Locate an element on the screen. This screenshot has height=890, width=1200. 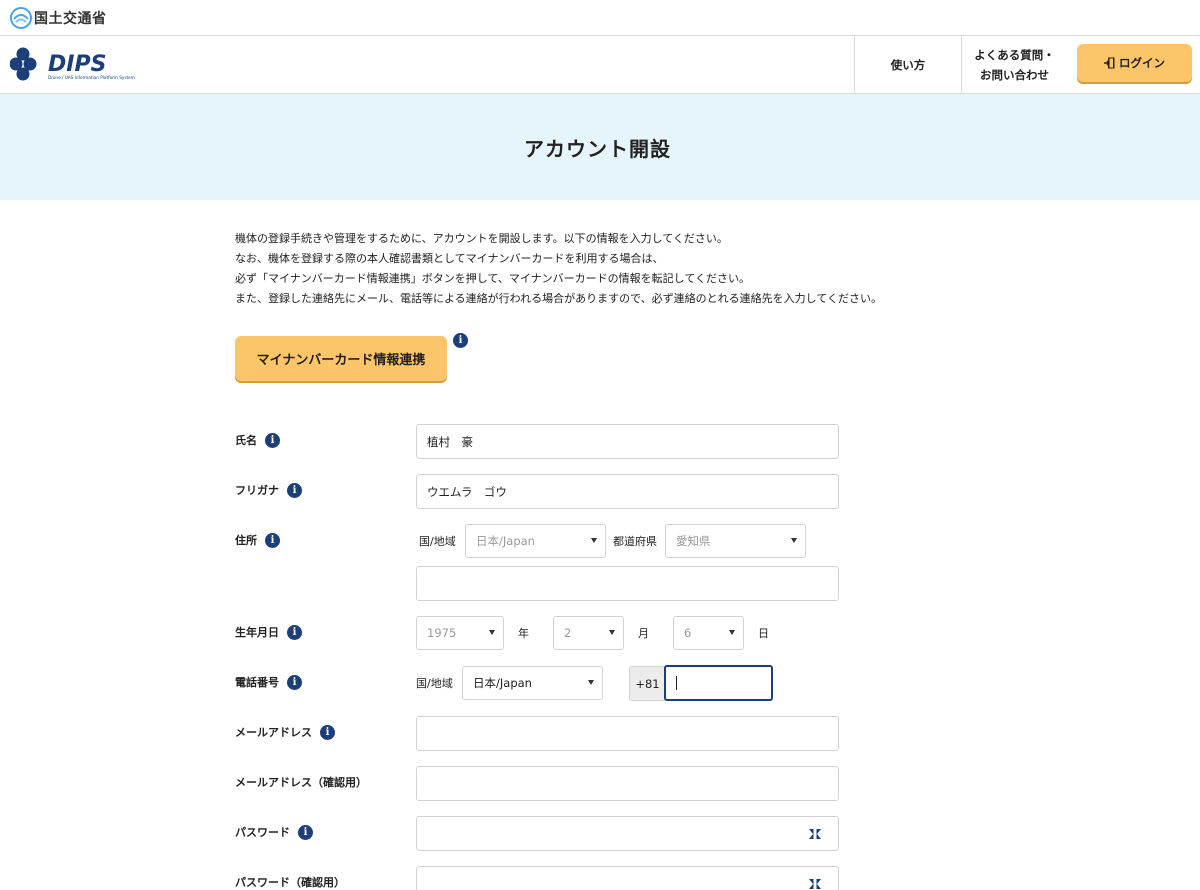
nav-faq-label-line2: お問い合わせ is located at coordinates (1014, 75).